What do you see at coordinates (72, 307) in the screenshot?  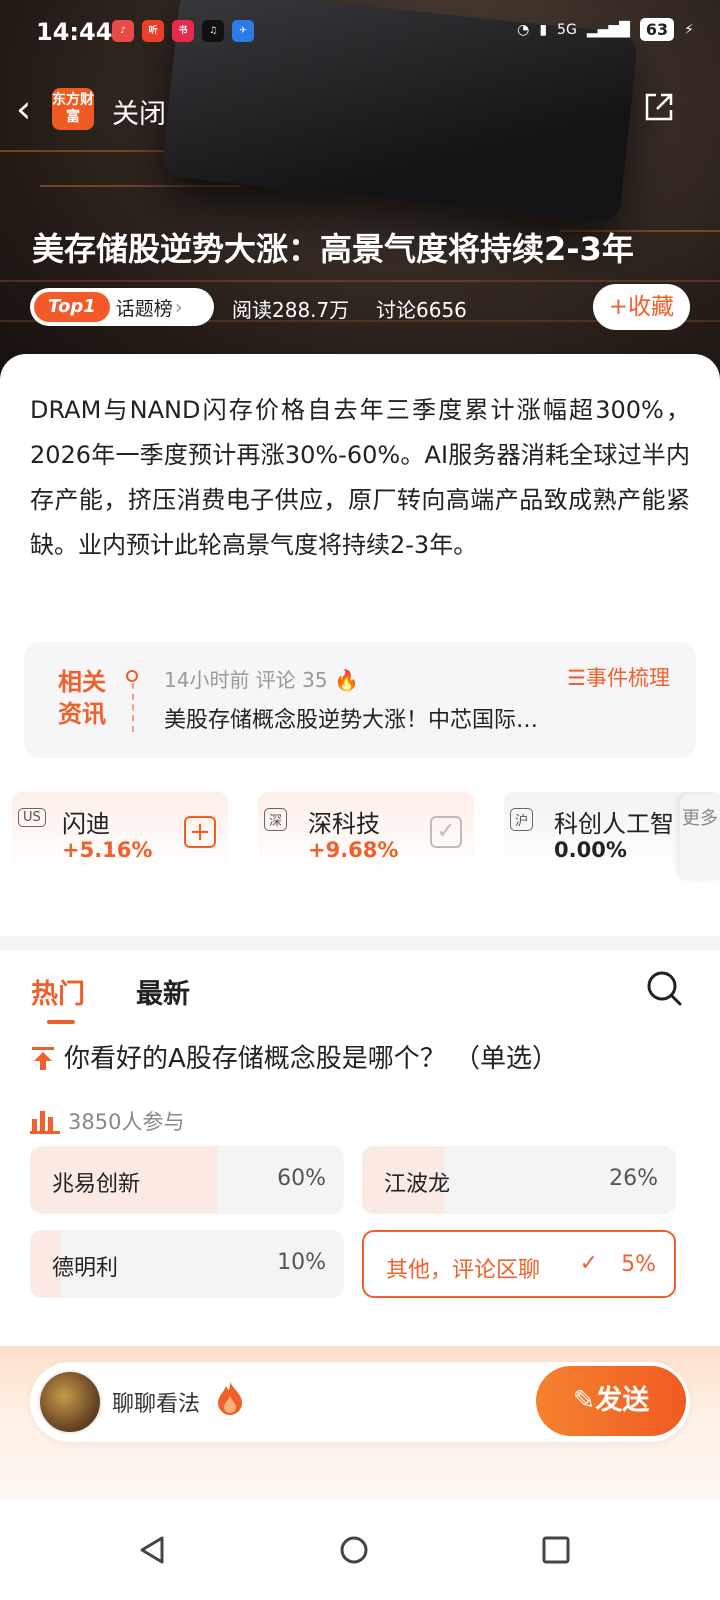 I see `rank-number: Top1` at bounding box center [72, 307].